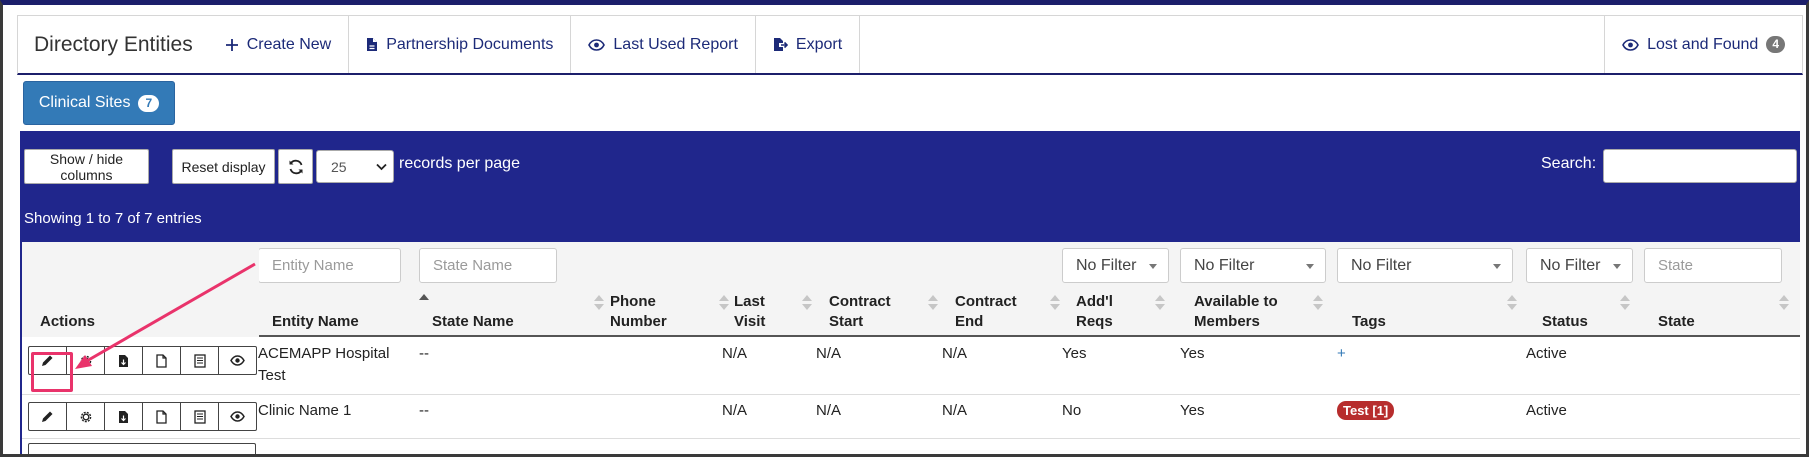  Describe the element at coordinates (231, 44) in the screenshot. I see `plus-icon` at that location.